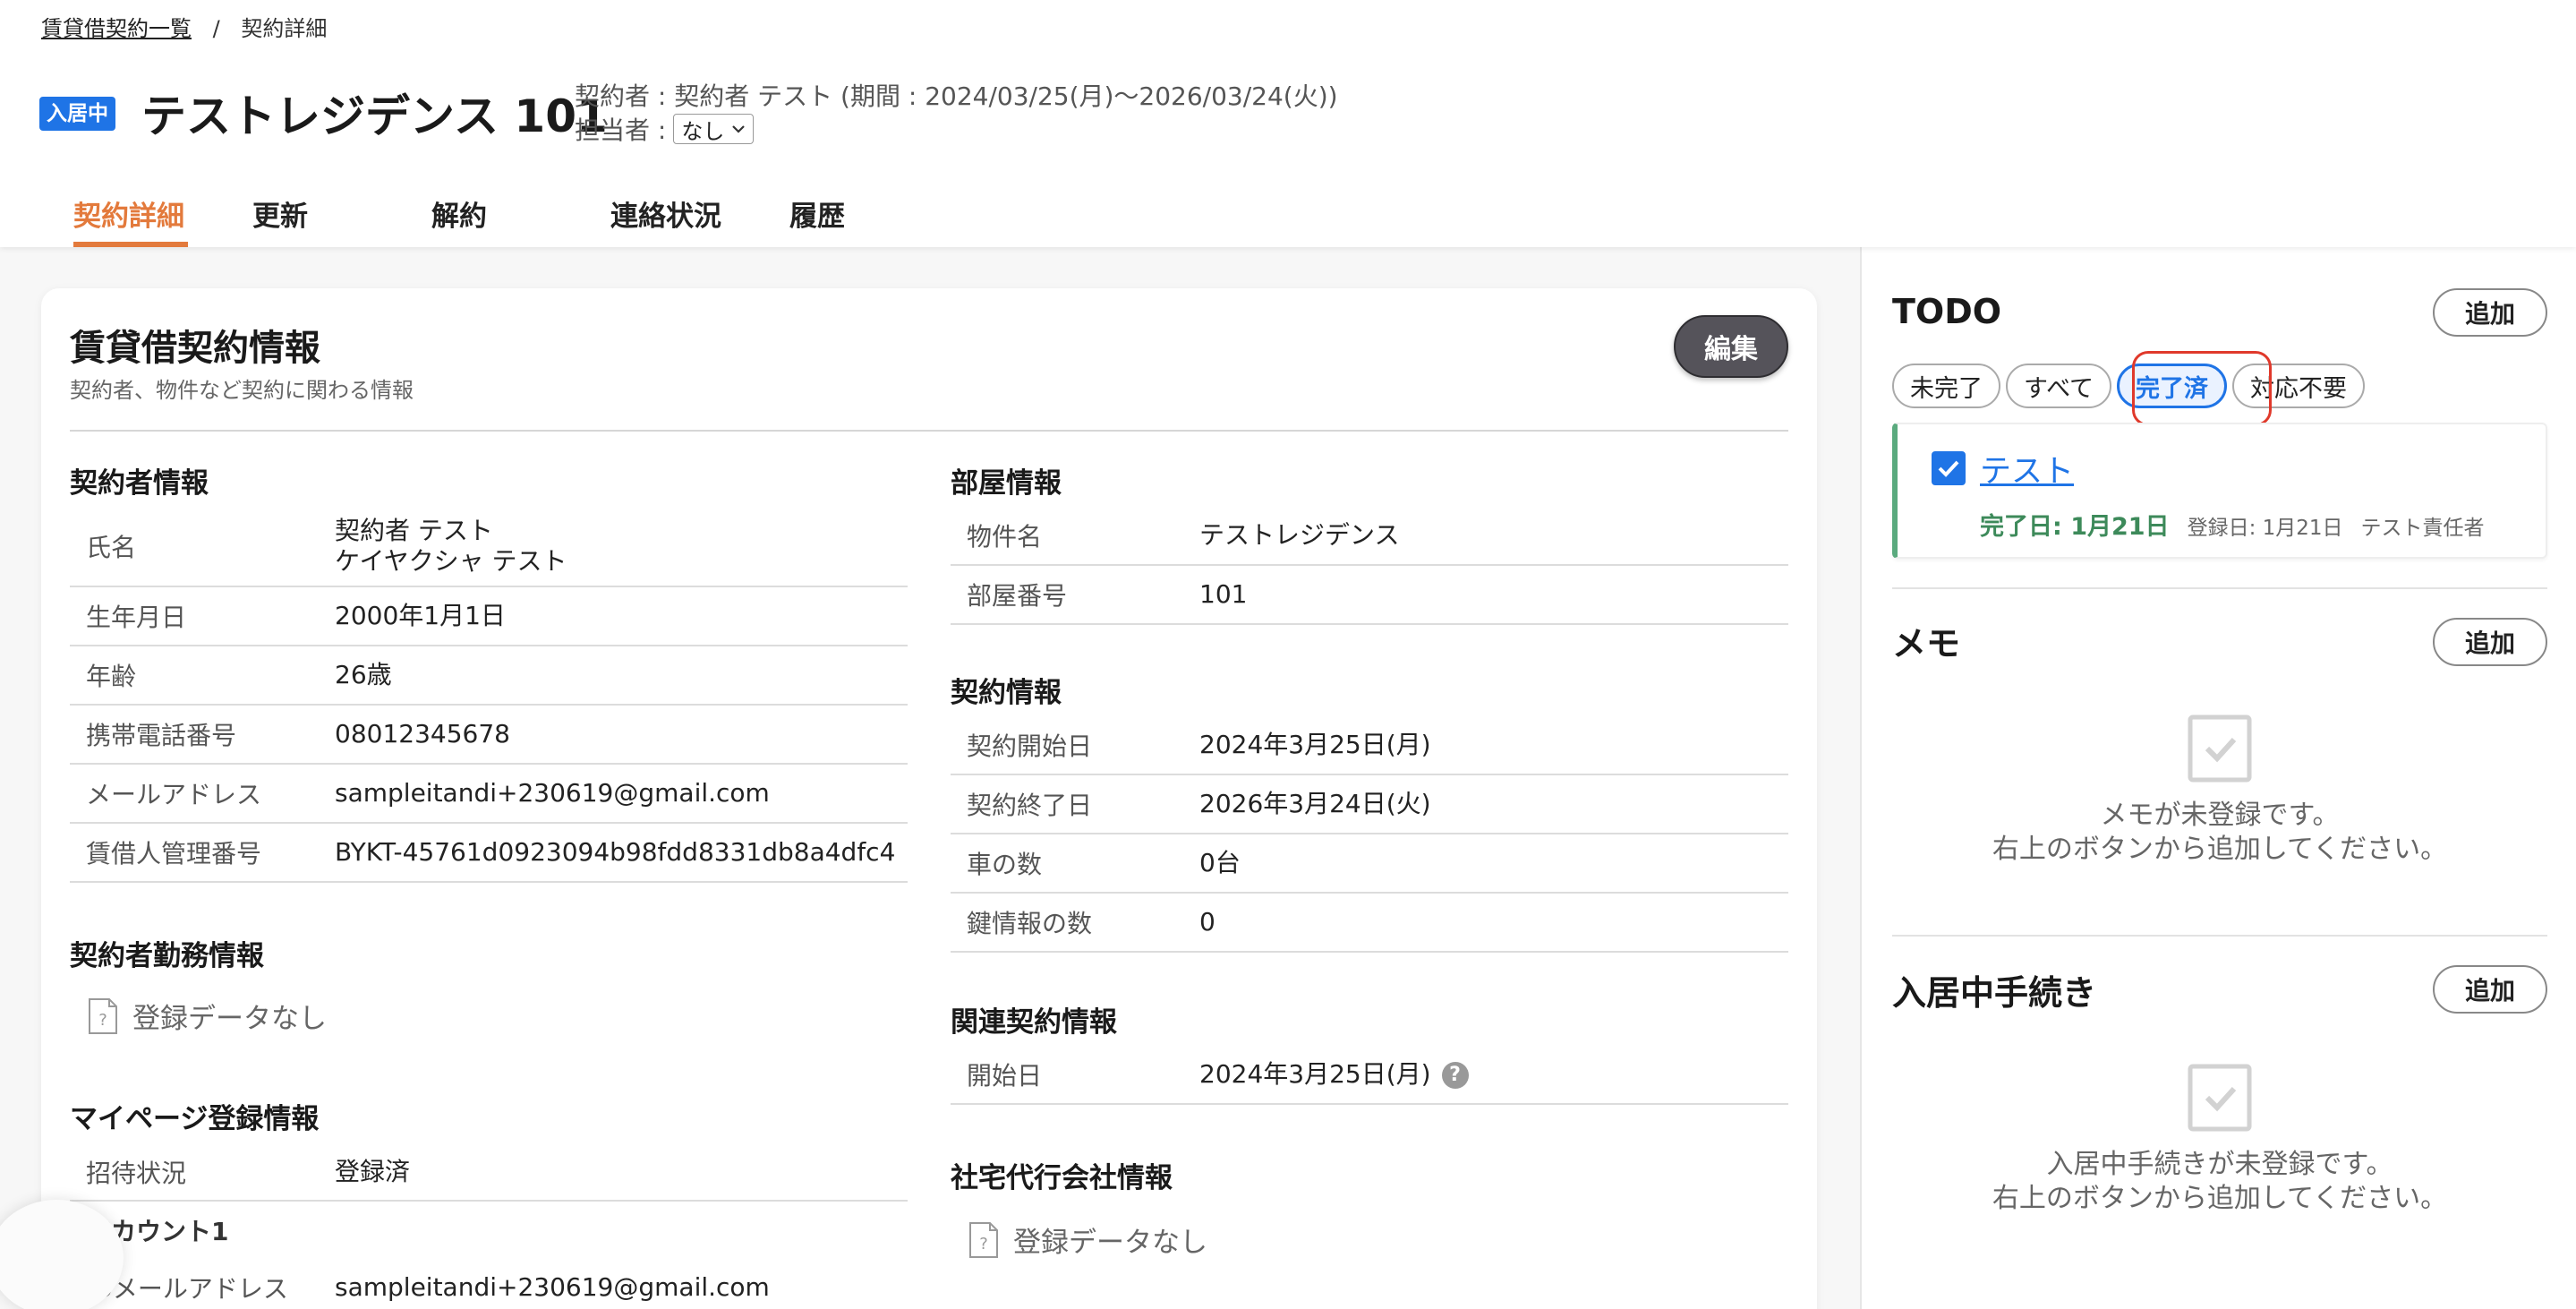  Describe the element at coordinates (2232, 524) in the screenshot. I see `todo-meta: 完了日: 1月21日 登録日: 1月21日 テスト責任者` at that location.